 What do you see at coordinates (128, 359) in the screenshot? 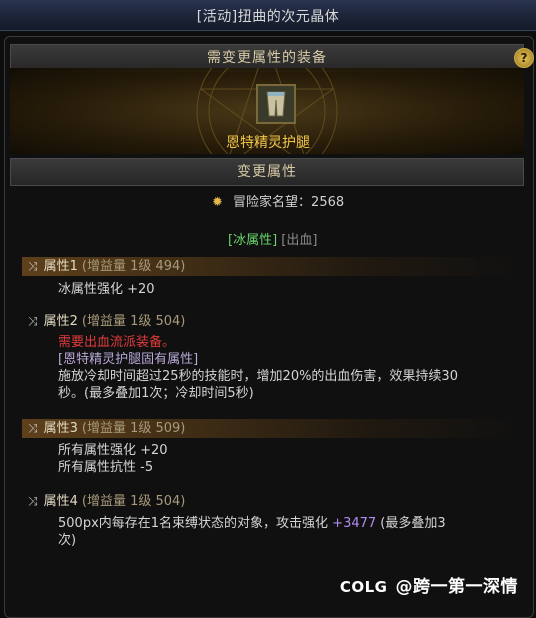
I see `attribute-2-line: [恩特精灵护腿固有属性]` at bounding box center [128, 359].